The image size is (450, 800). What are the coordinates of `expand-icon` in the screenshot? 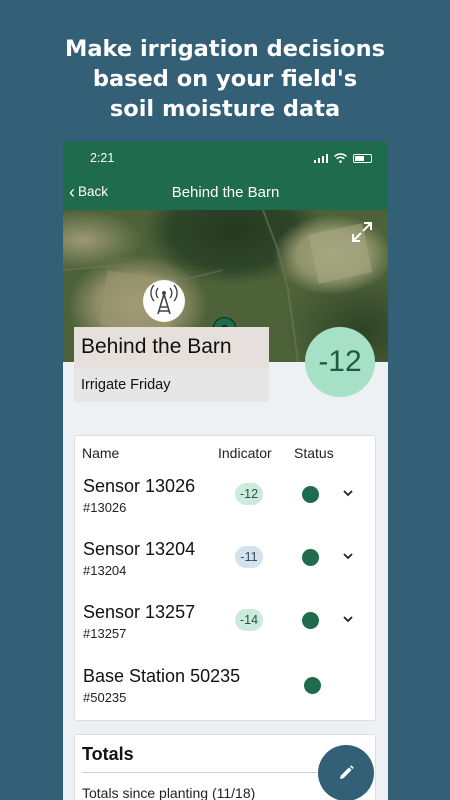 It's located at (362, 232).